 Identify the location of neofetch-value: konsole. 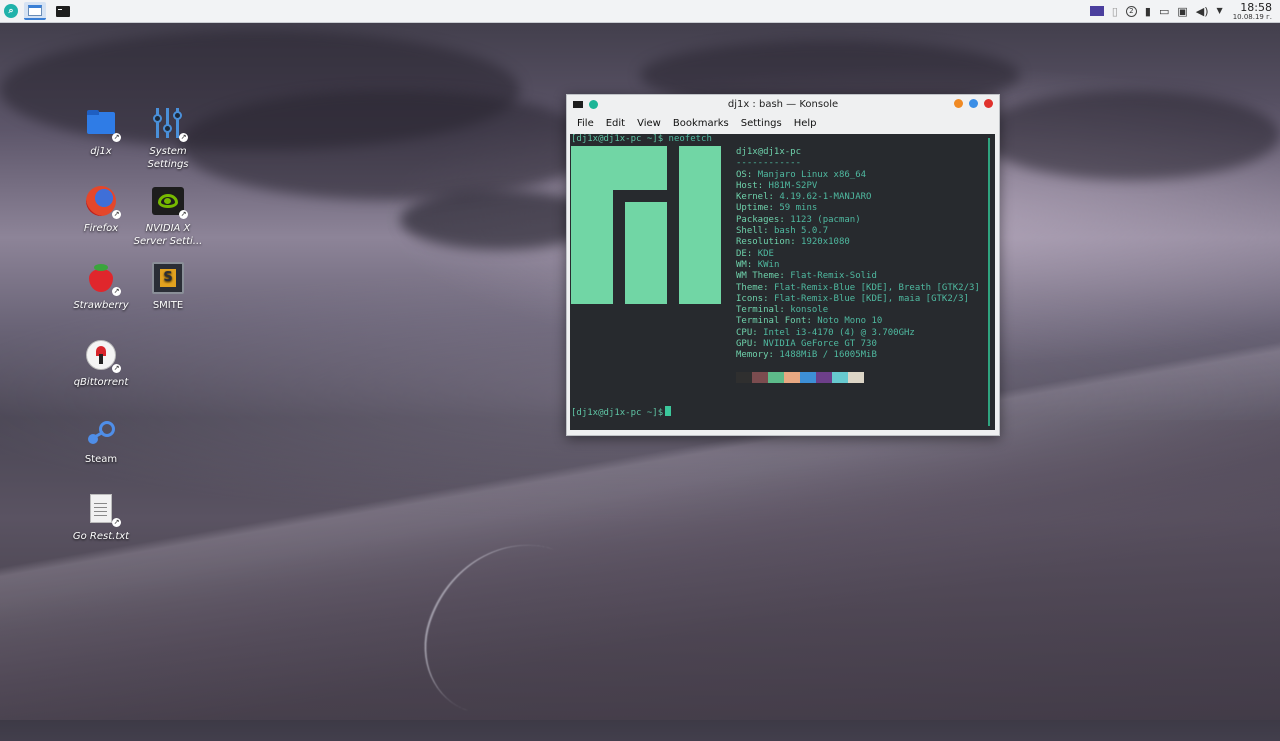
(809, 310).